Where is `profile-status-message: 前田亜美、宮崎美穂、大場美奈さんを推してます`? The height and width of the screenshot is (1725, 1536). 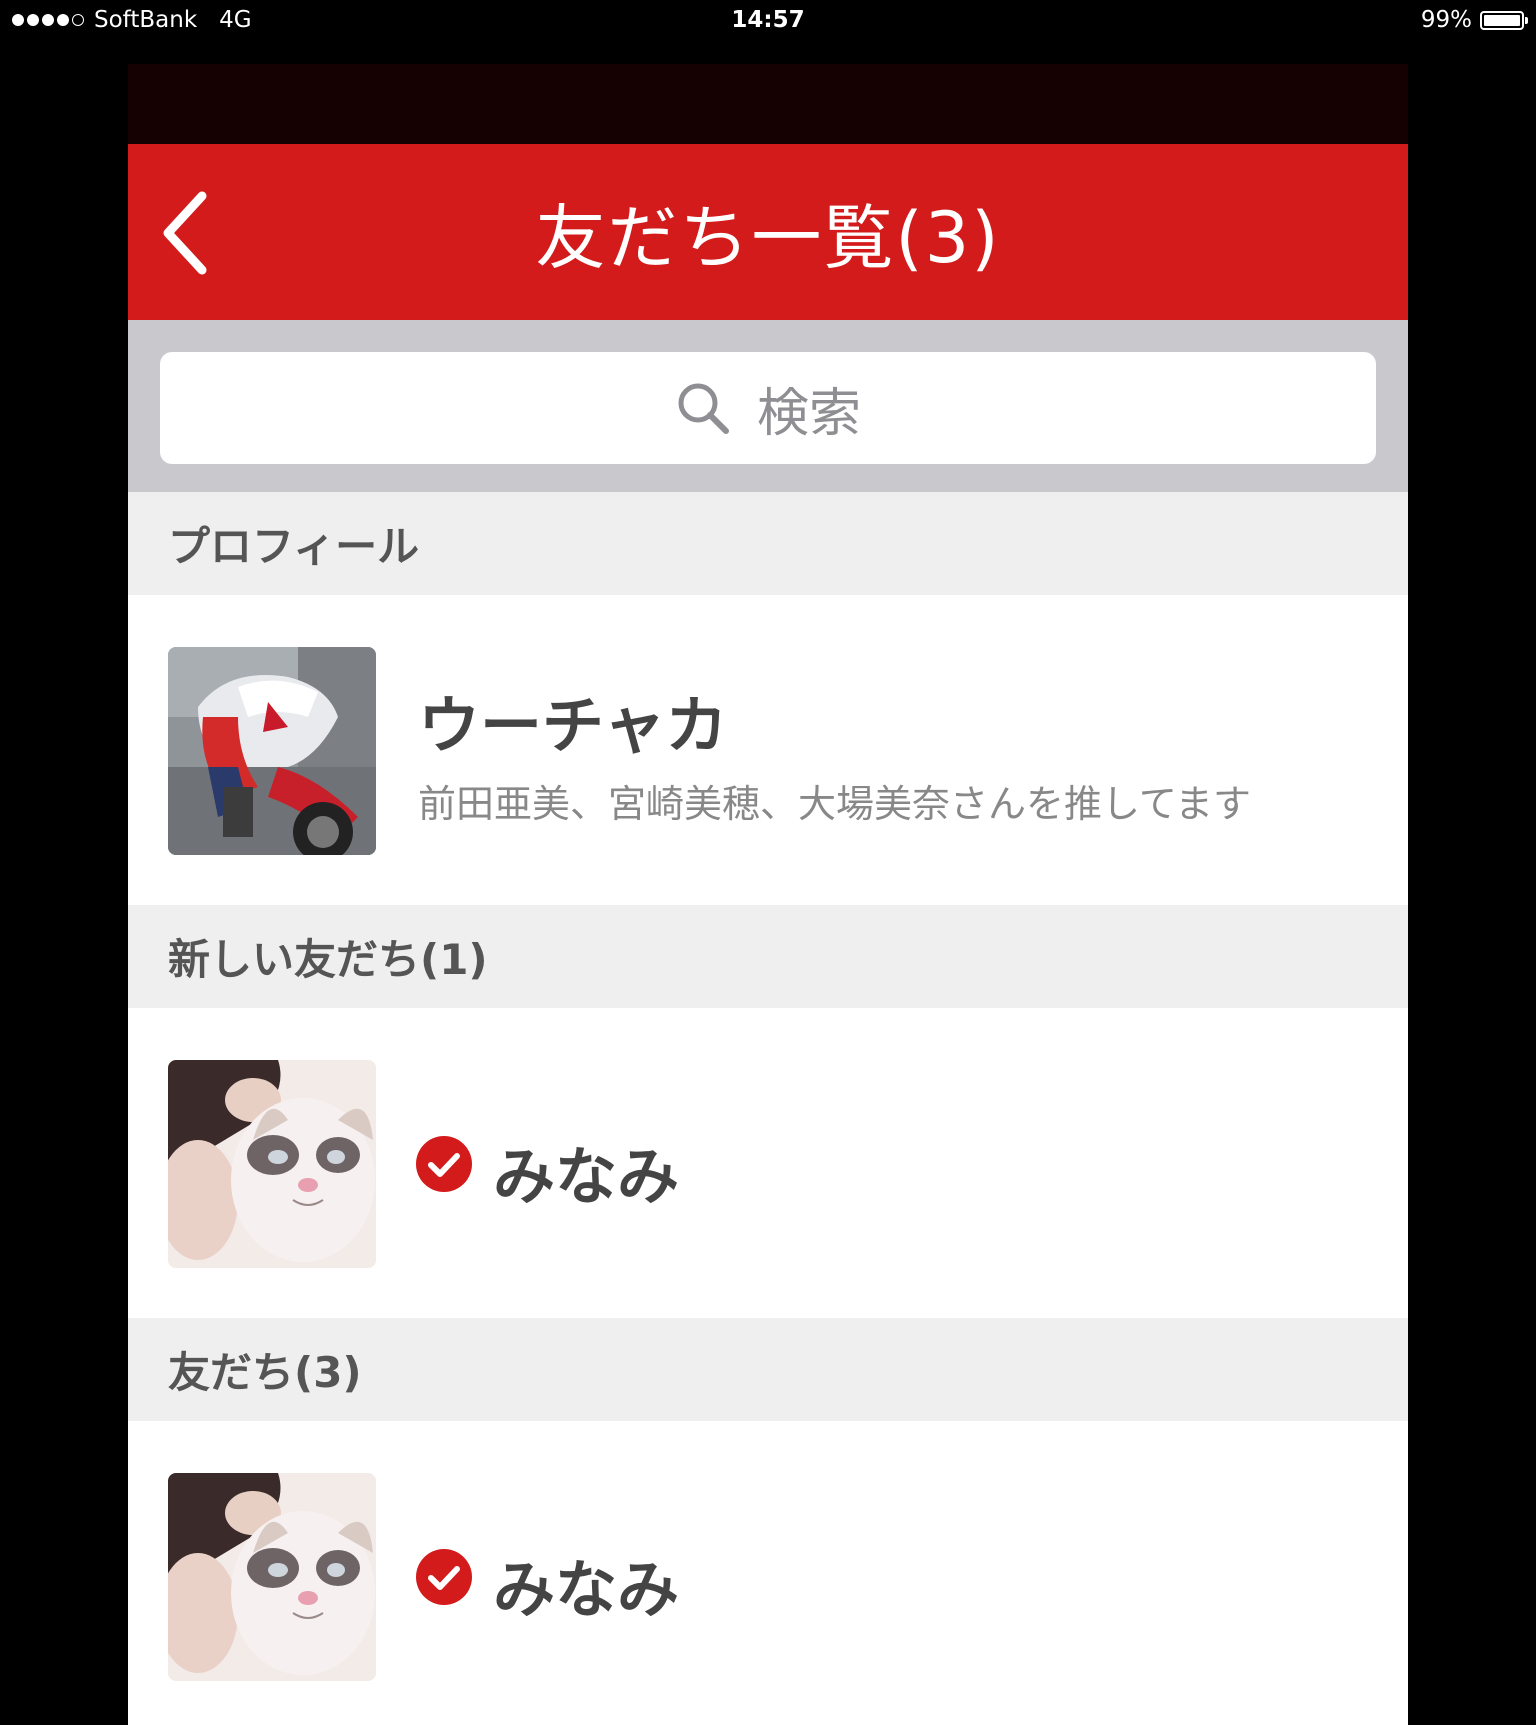 profile-status-message: 前田亜美、宮崎美穂、大場美奈さんを推してます is located at coordinates (834, 804).